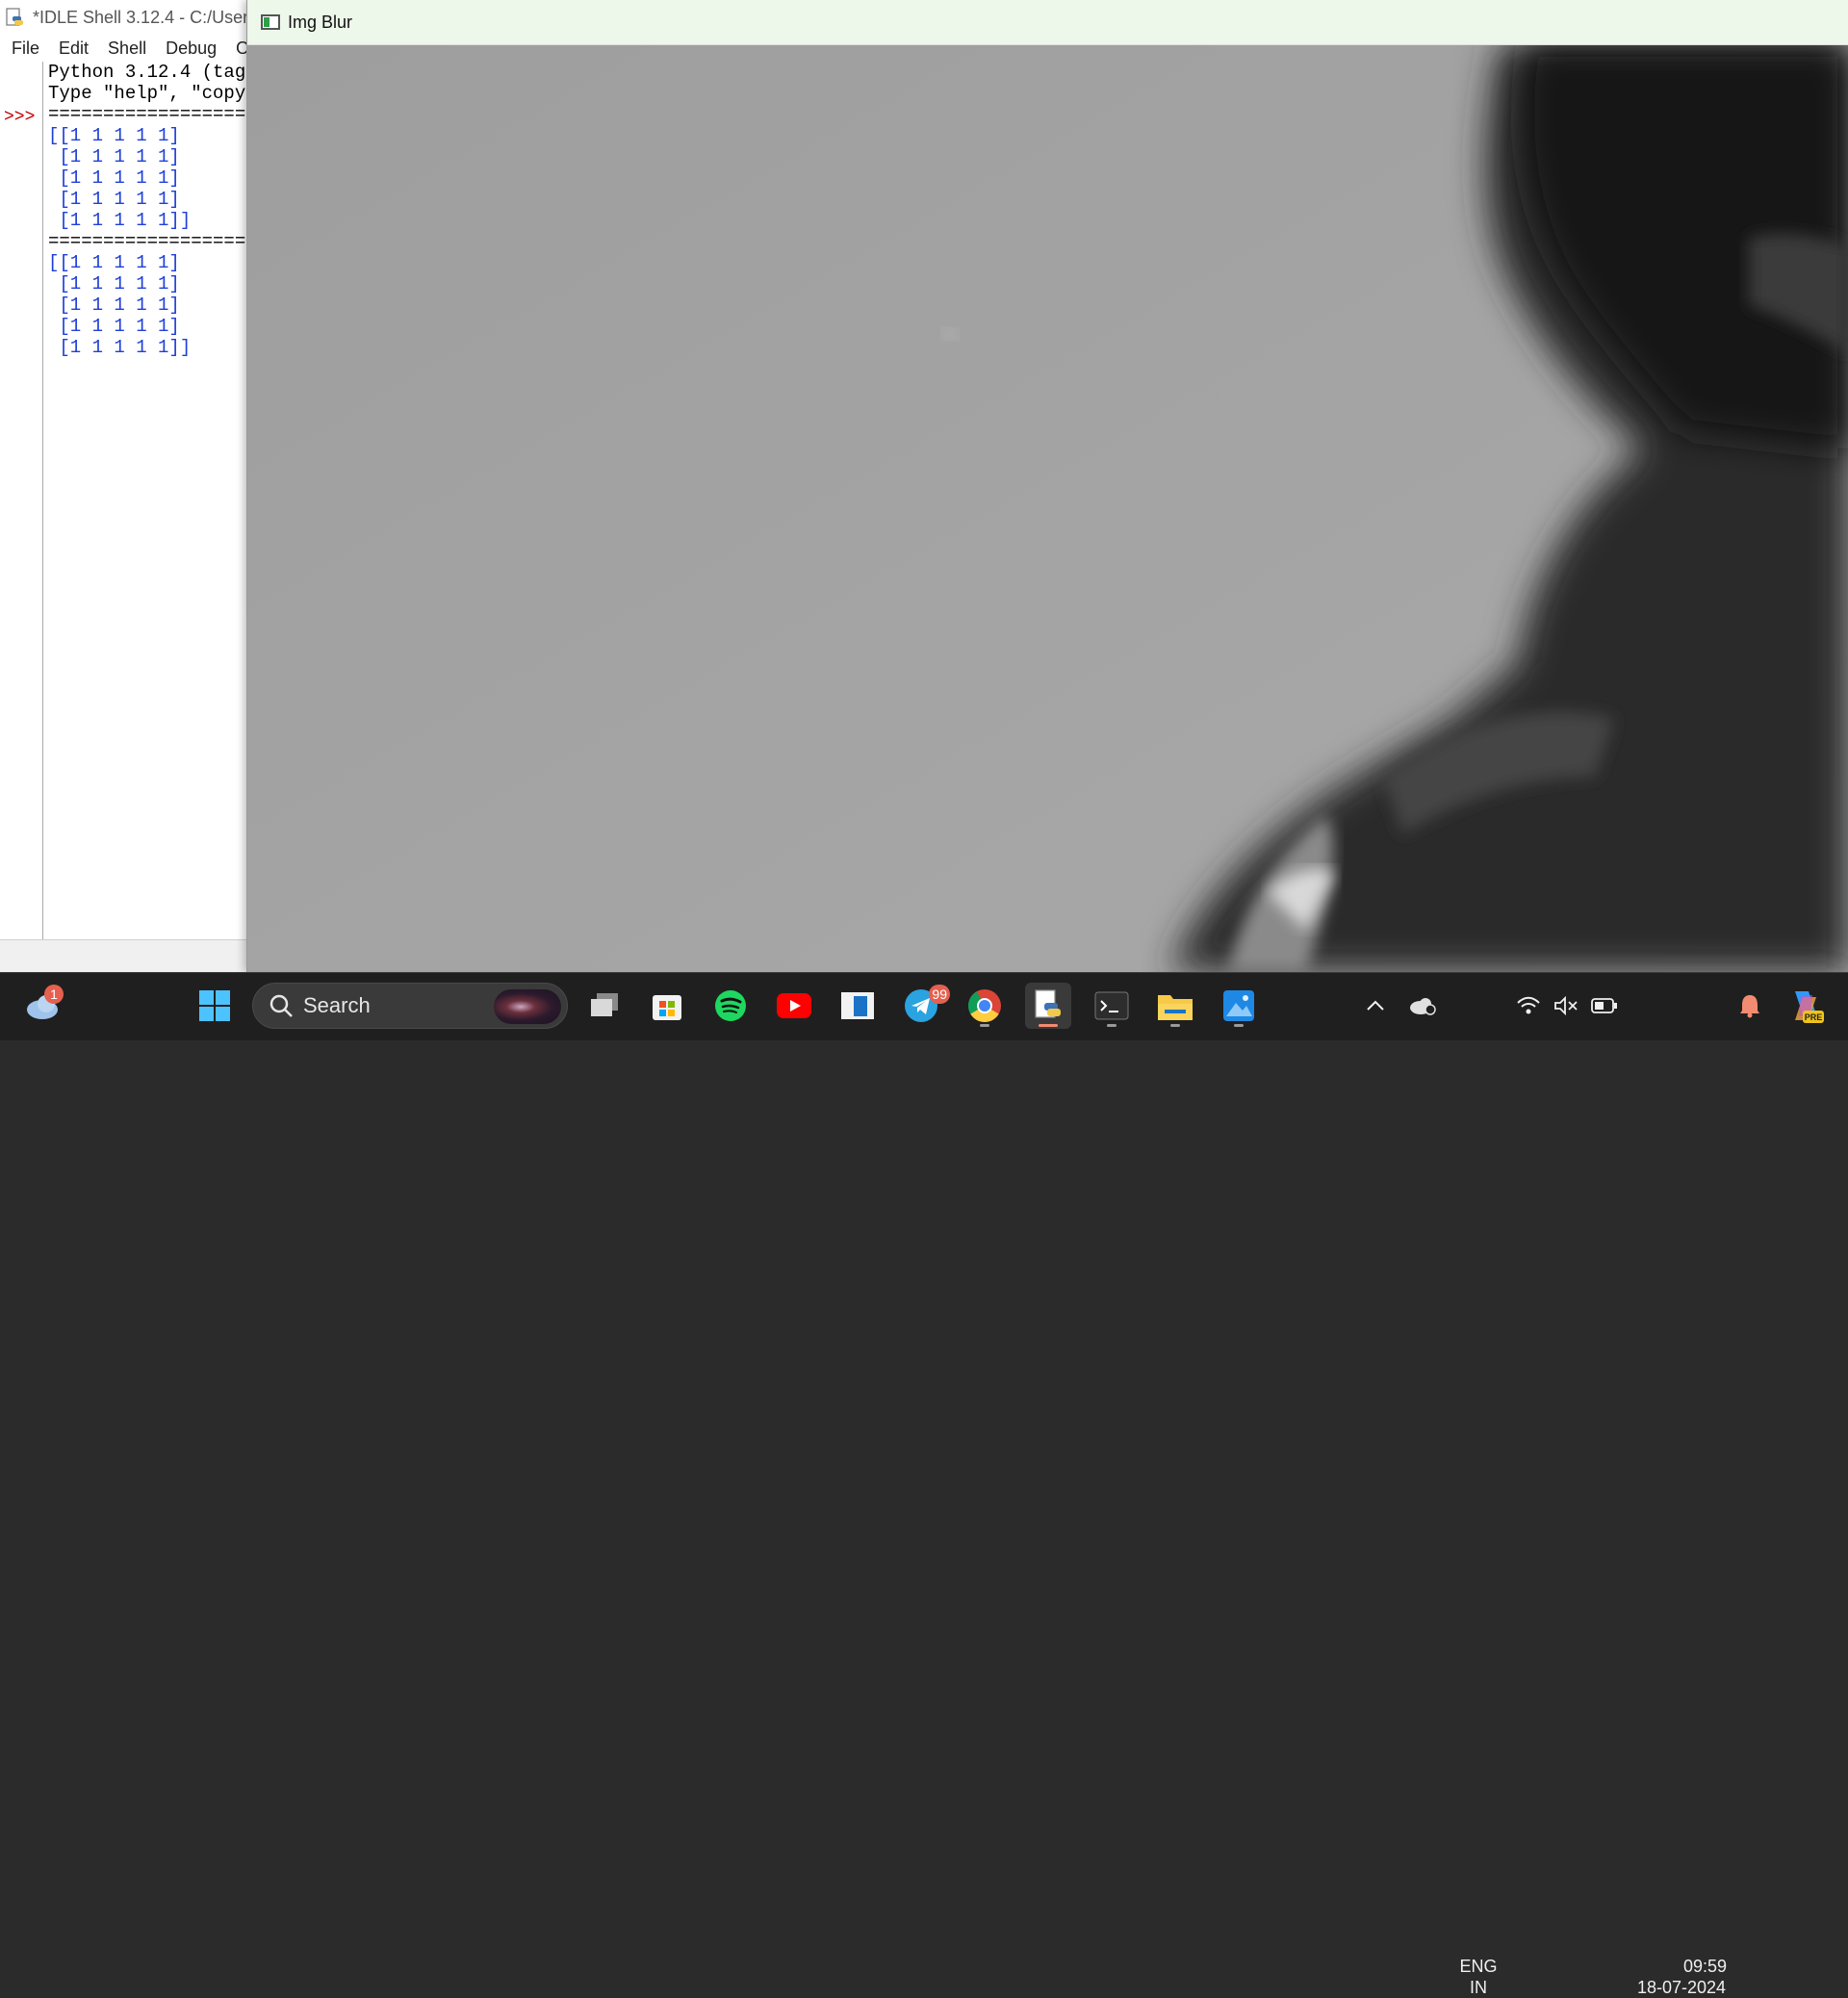 Image resolution: width=1848 pixels, height=1998 pixels. I want to click on python-idle-icon, so click(1048, 1003).